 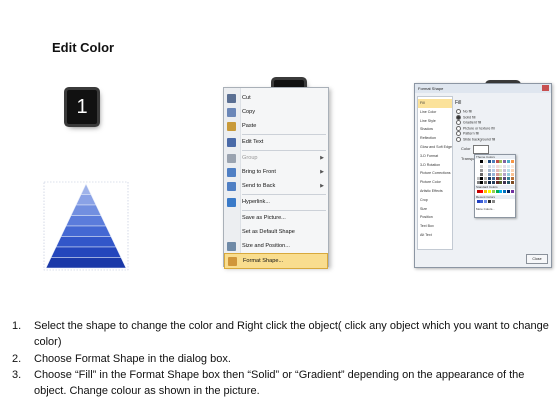 I want to click on radio-no-fill: No fill, so click(x=464, y=111).